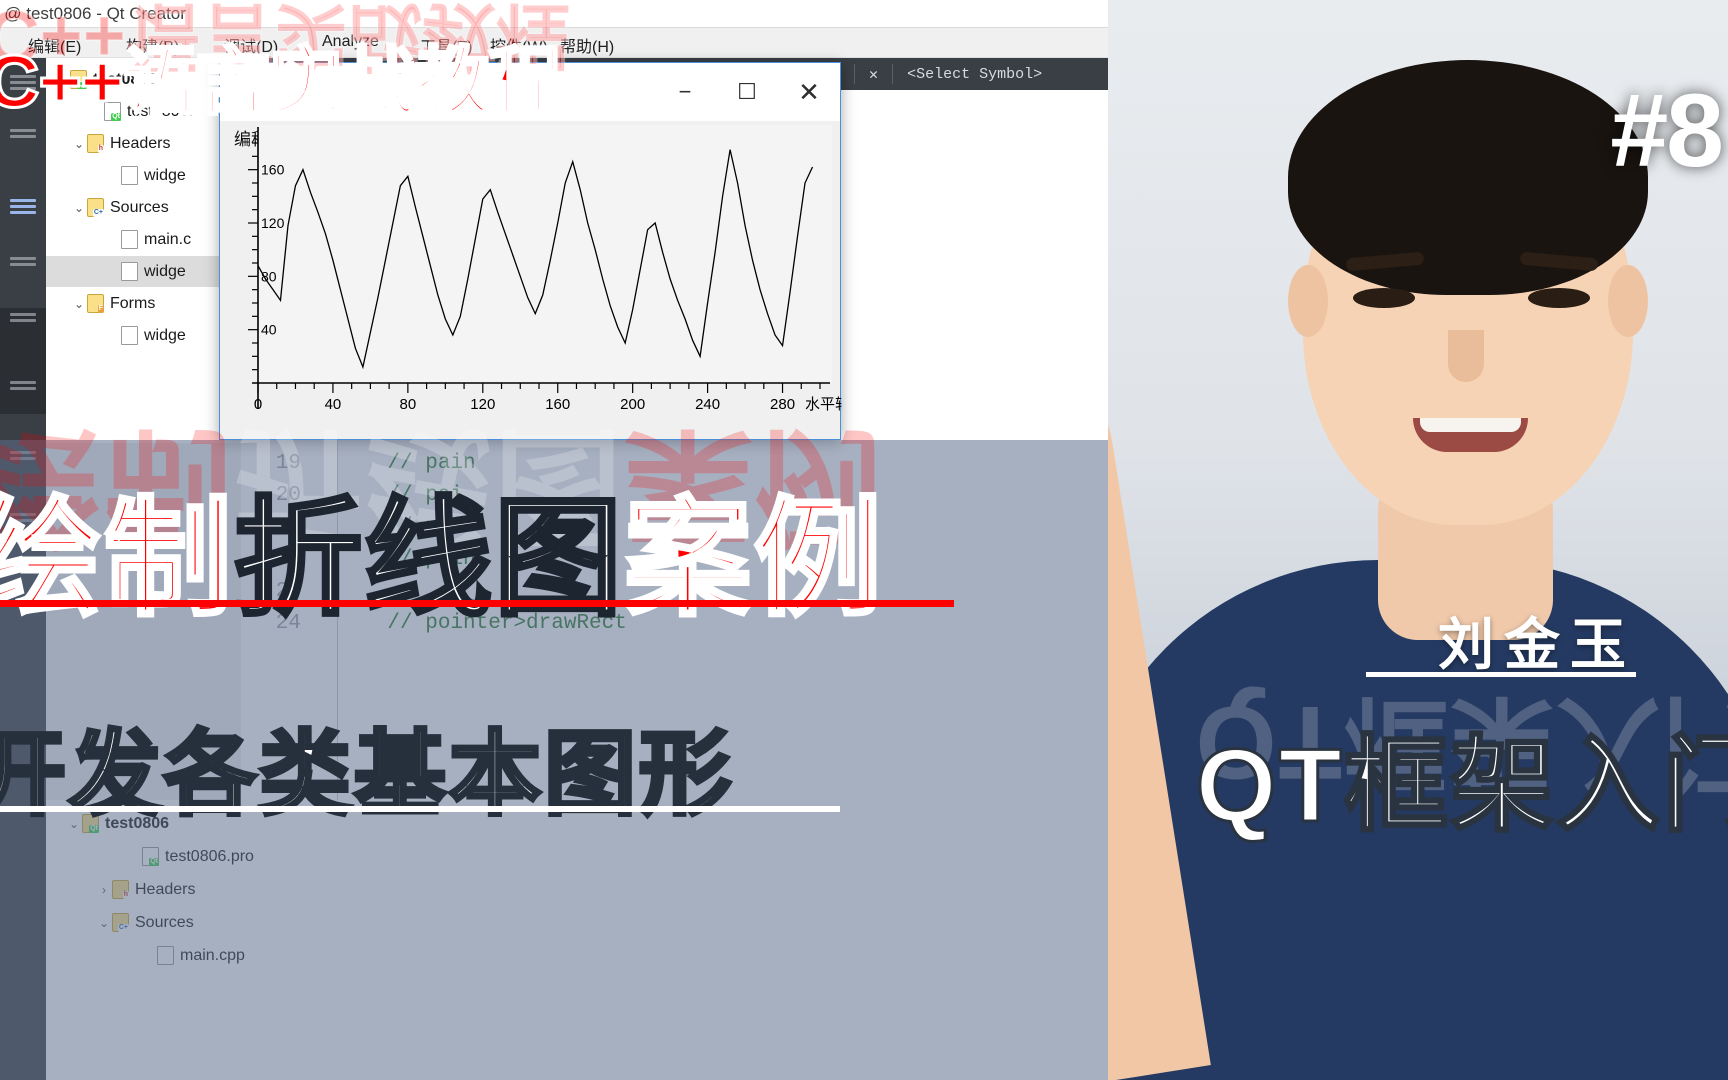 Image resolution: width=1728 pixels, height=1080 pixels. Describe the element at coordinates (273, 170) in the screenshot. I see `y-tick-label: 160` at that location.